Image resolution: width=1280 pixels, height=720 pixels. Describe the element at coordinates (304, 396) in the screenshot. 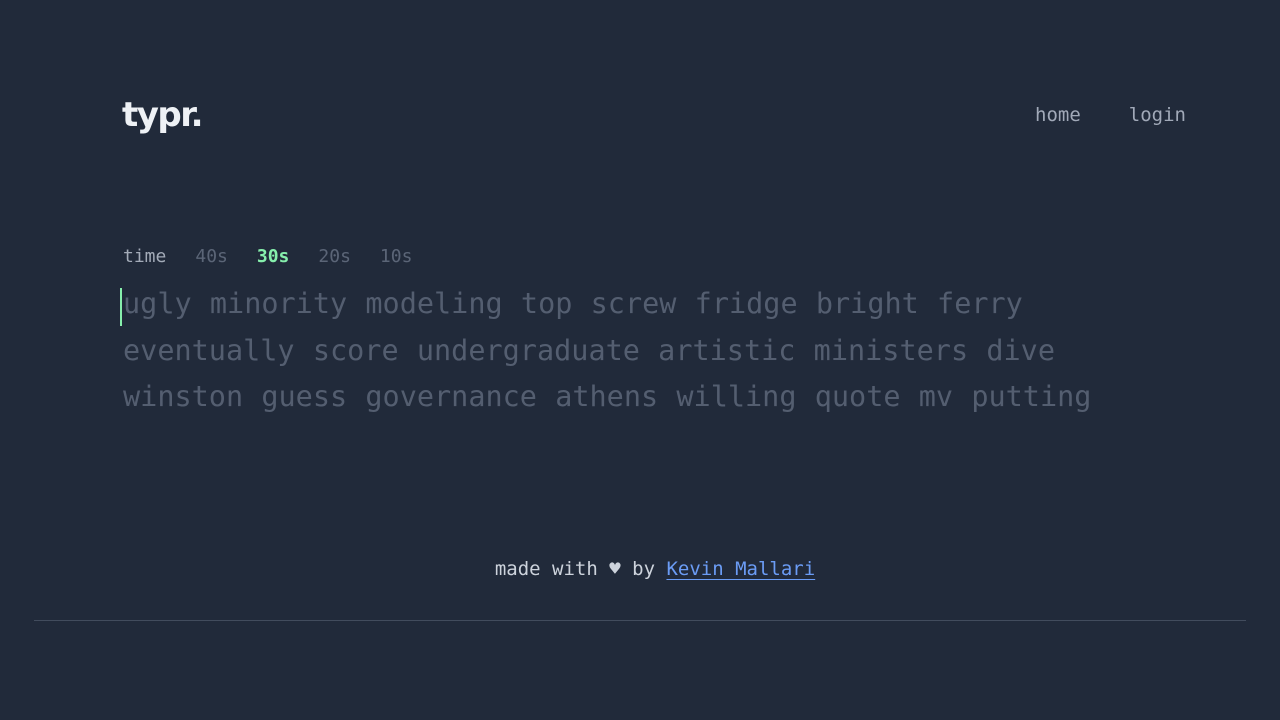

I see `word: guess` at that location.